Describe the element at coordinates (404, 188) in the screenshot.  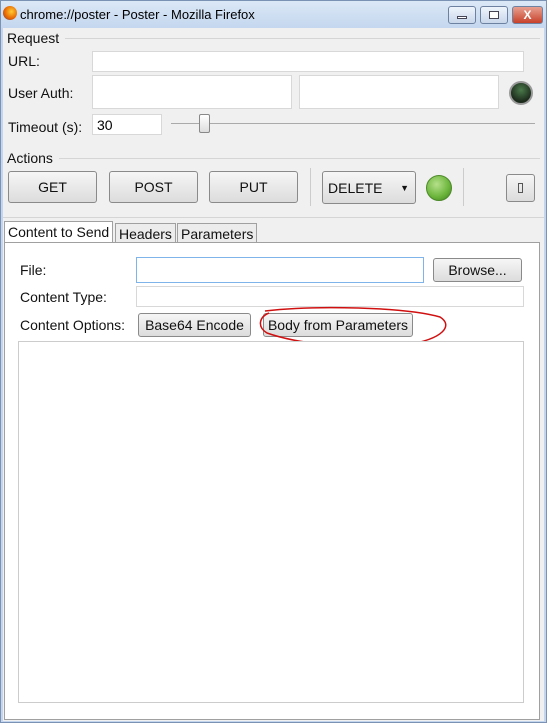
I see `dropdown-arrow-icon: ▼` at that location.